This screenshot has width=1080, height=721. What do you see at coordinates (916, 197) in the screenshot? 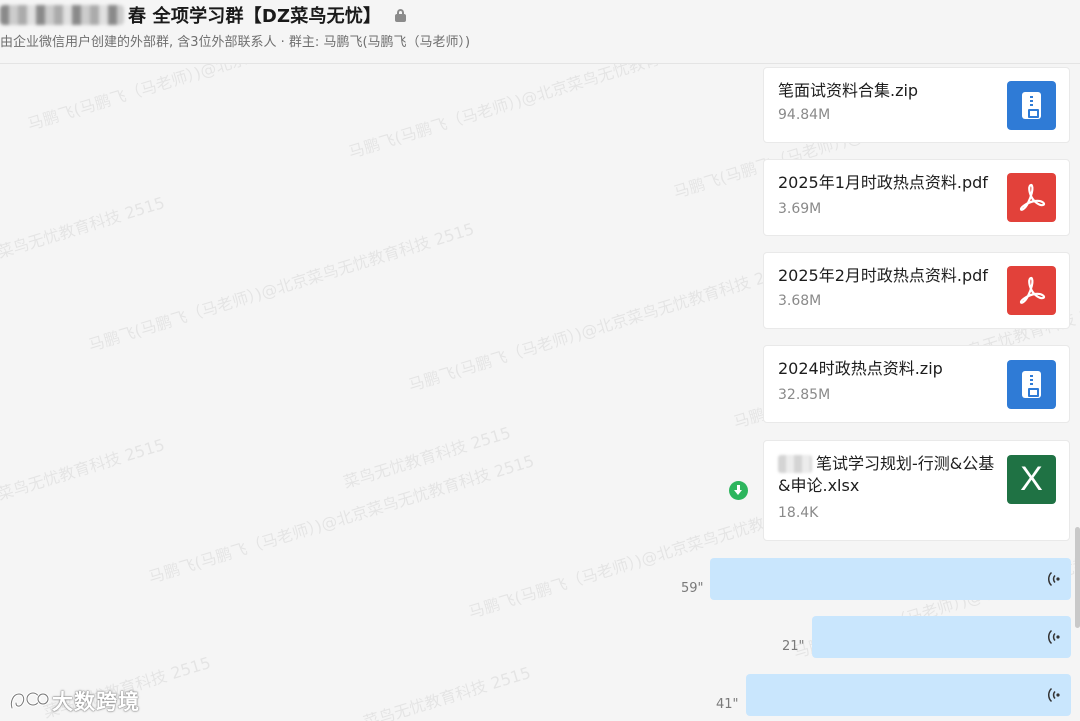
I see `file-message-card: 2025年1月时政热点资料.pdf 3.69M` at bounding box center [916, 197].